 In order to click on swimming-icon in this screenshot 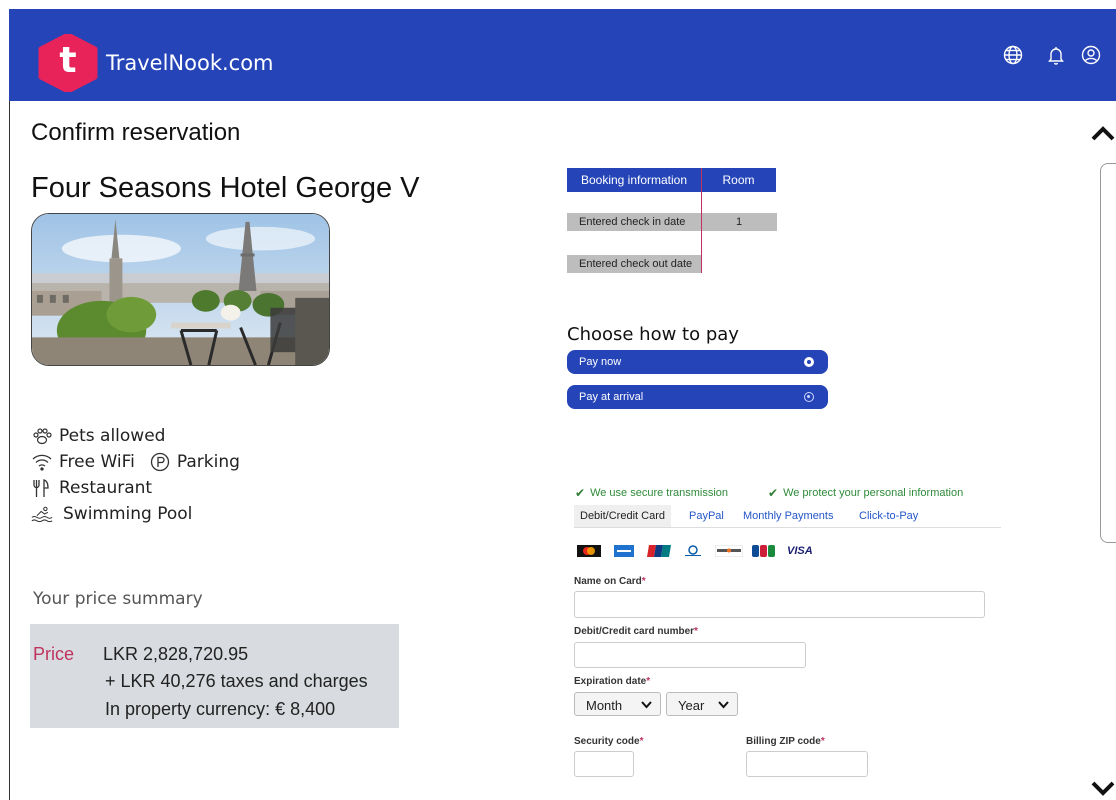, I will do `click(44, 514)`.